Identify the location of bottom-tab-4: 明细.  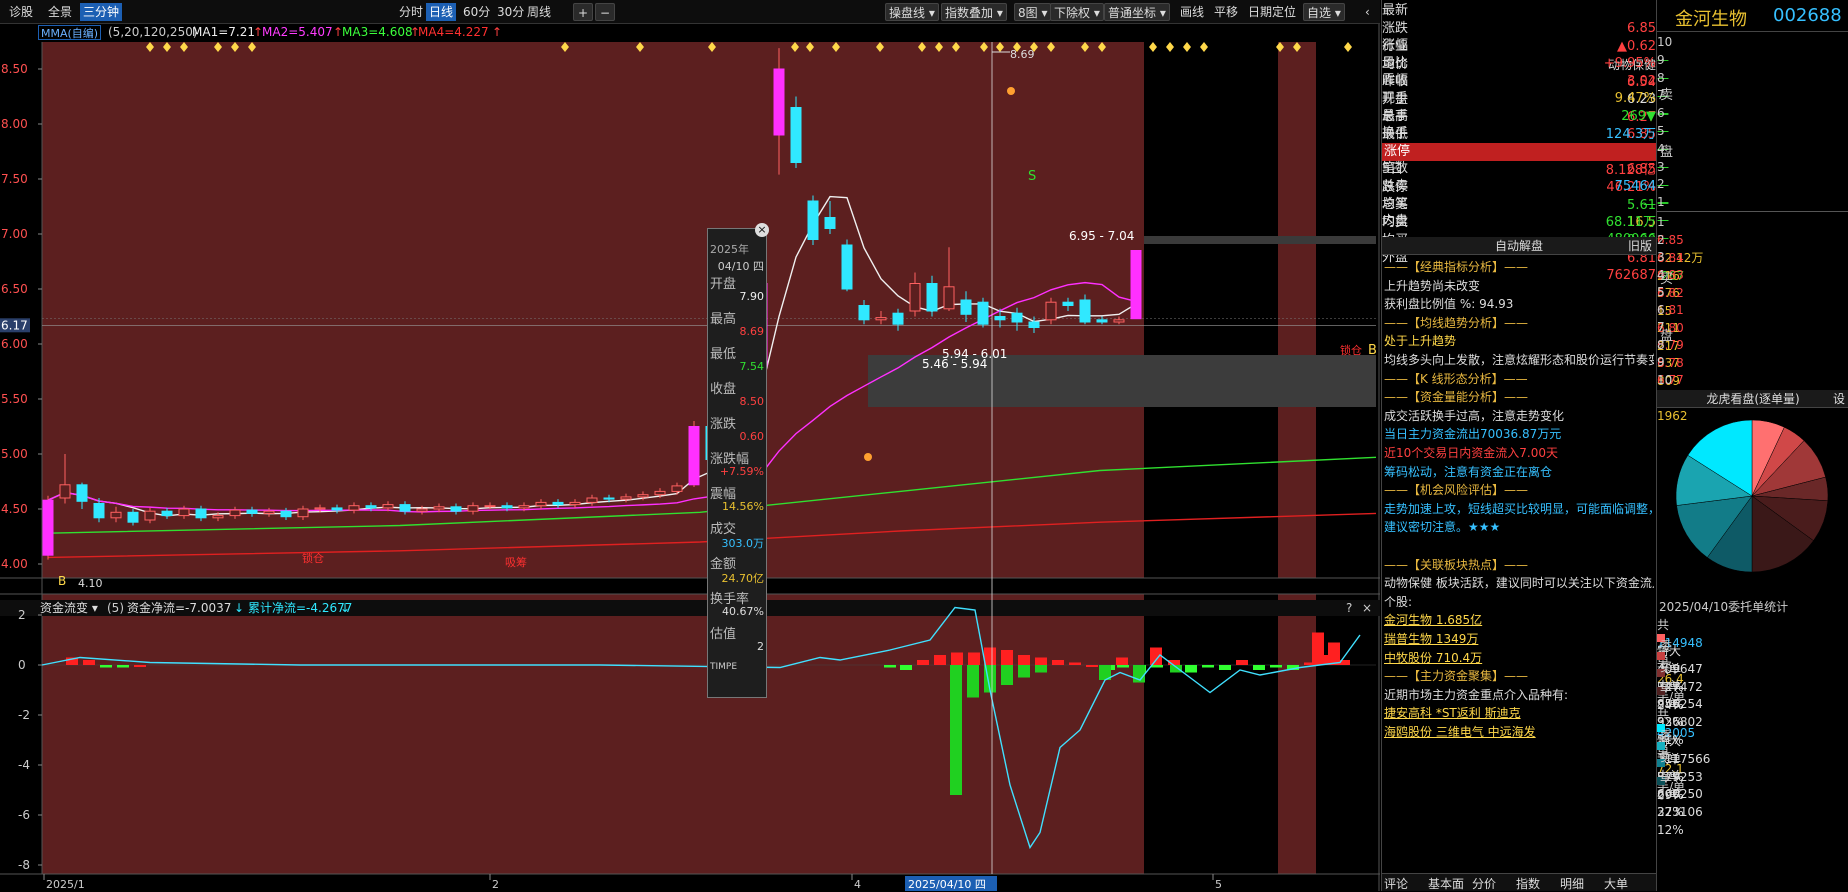
(1572, 883).